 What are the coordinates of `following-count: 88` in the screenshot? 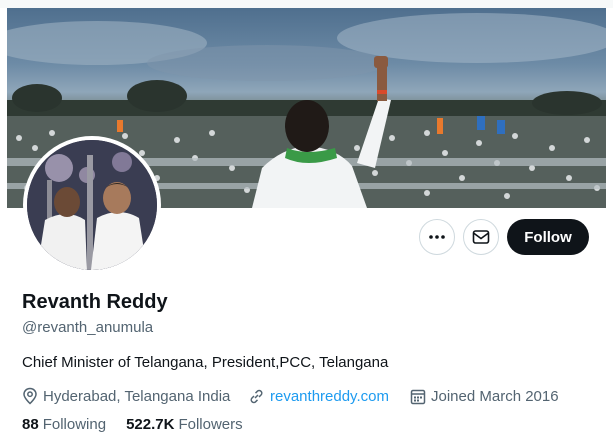 It's located at (30, 424).